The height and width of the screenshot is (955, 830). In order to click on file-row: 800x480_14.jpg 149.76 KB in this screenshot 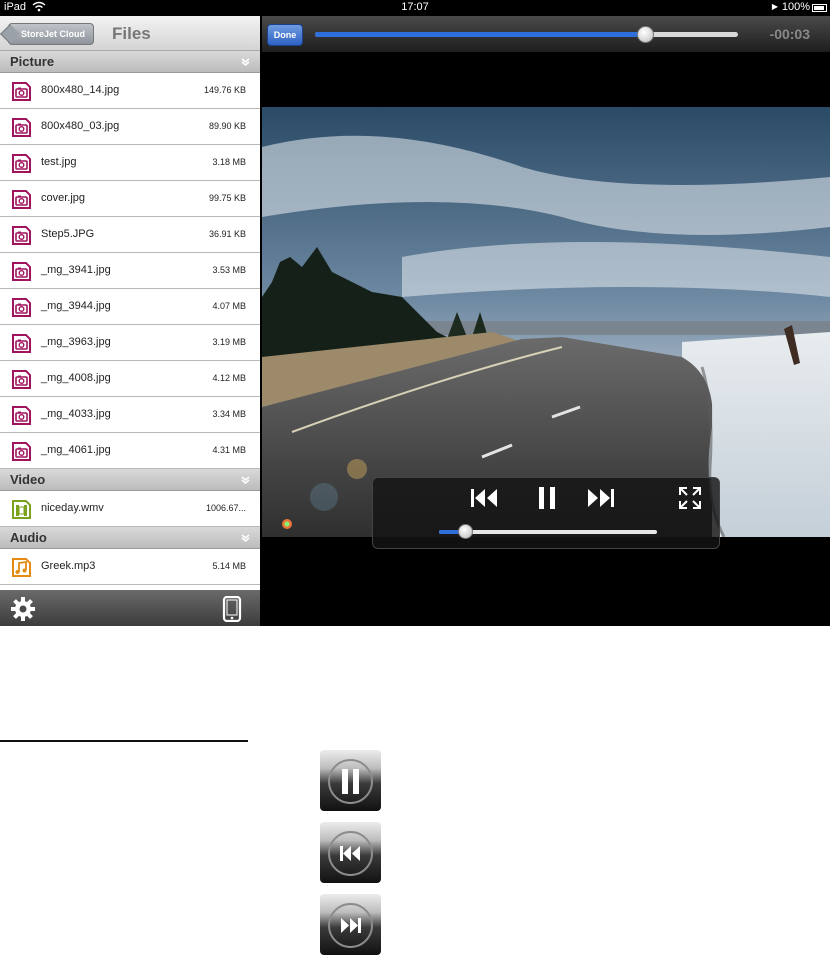, I will do `click(130, 91)`.